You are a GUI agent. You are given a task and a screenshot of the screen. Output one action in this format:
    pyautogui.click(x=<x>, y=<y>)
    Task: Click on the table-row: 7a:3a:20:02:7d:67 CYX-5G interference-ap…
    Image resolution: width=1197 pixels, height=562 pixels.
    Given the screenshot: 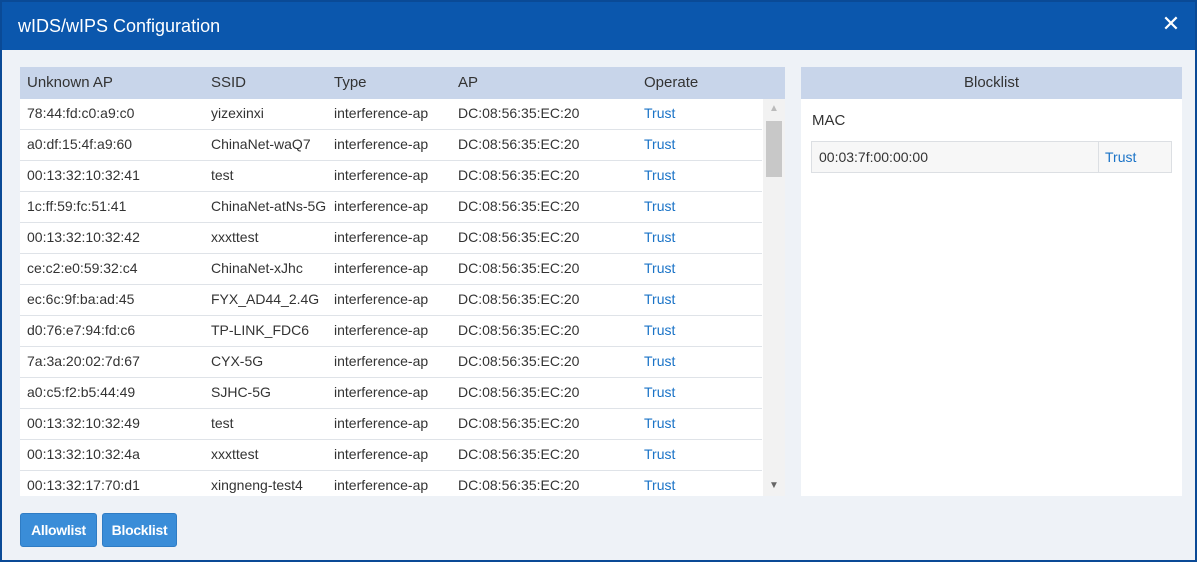 What is the action you would take?
    pyautogui.click(x=391, y=362)
    